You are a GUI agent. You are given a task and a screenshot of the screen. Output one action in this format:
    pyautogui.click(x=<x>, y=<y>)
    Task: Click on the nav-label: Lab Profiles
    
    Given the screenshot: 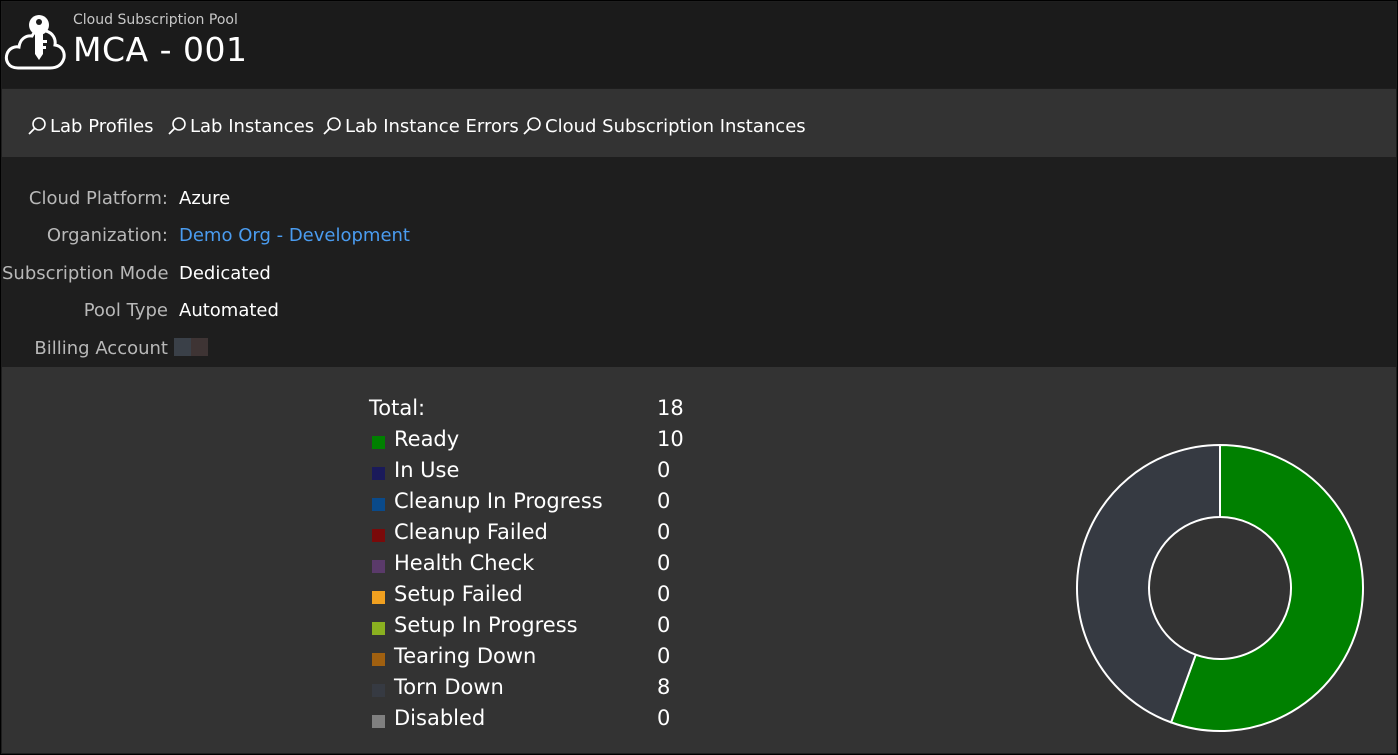 What is the action you would take?
    pyautogui.click(x=102, y=126)
    